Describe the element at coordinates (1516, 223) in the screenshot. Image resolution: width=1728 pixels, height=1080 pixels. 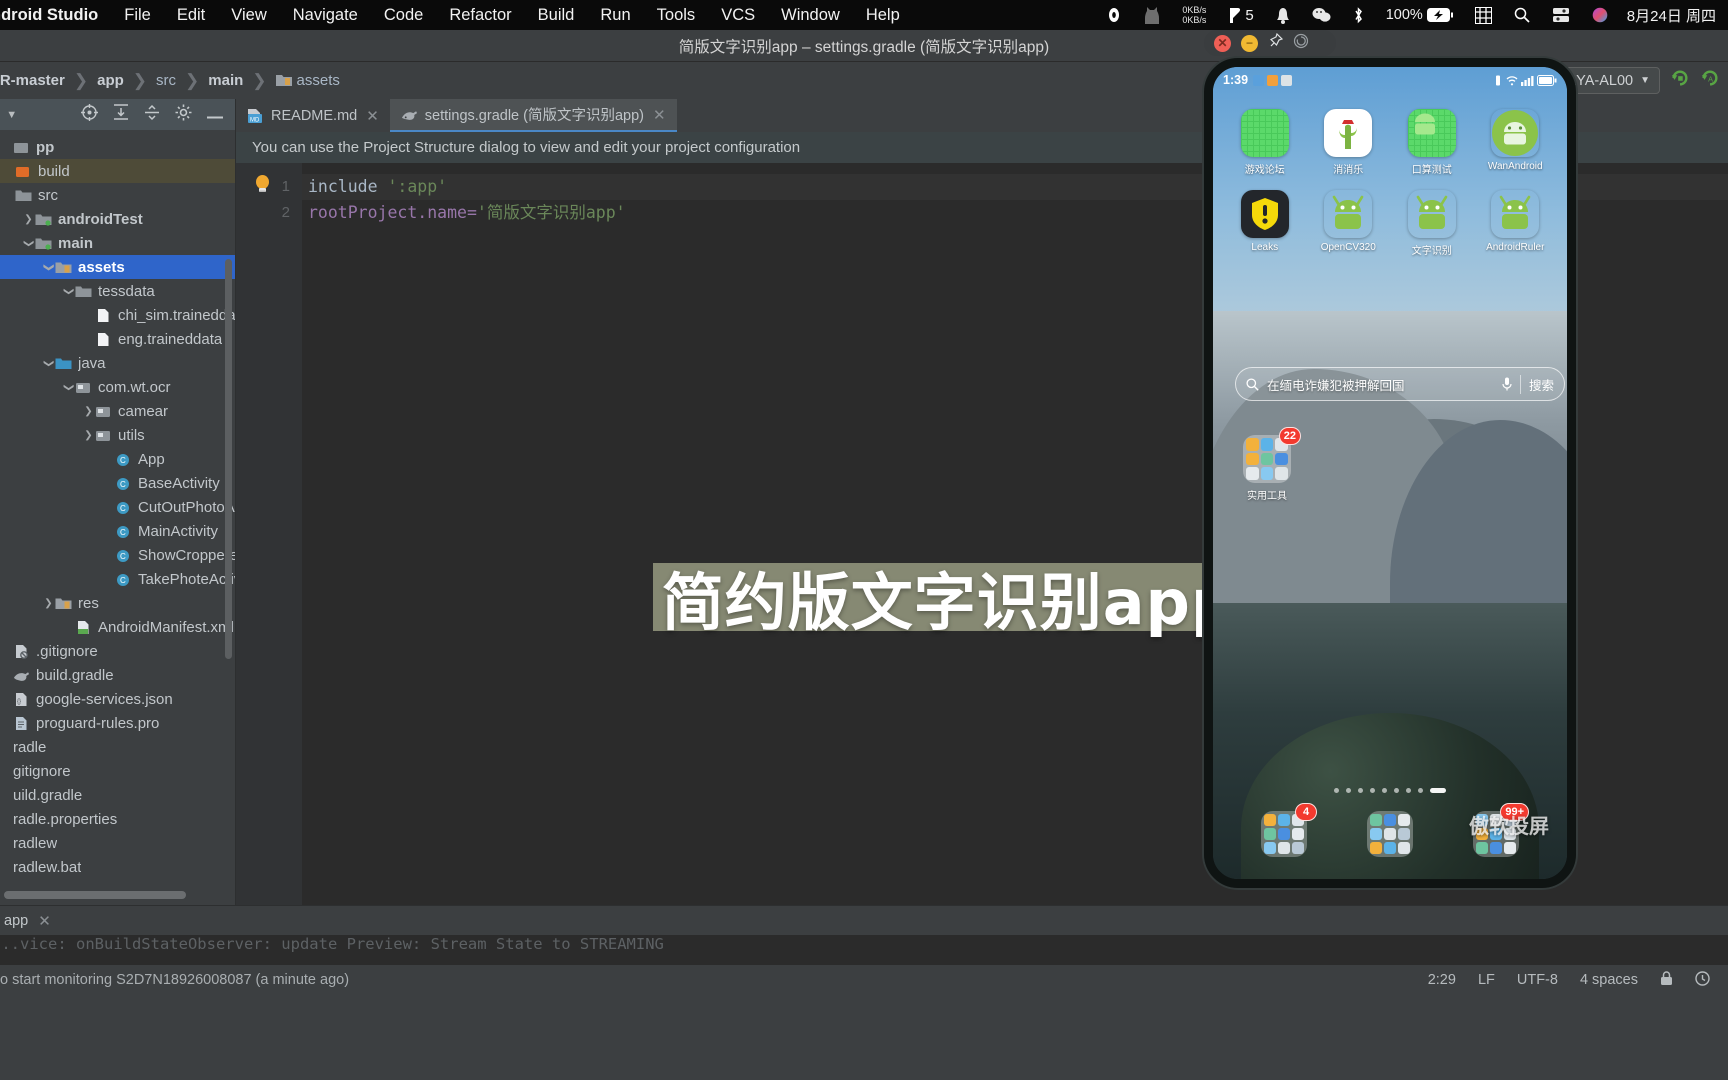
I see `app-icon-cell: AndroidRuler` at that location.